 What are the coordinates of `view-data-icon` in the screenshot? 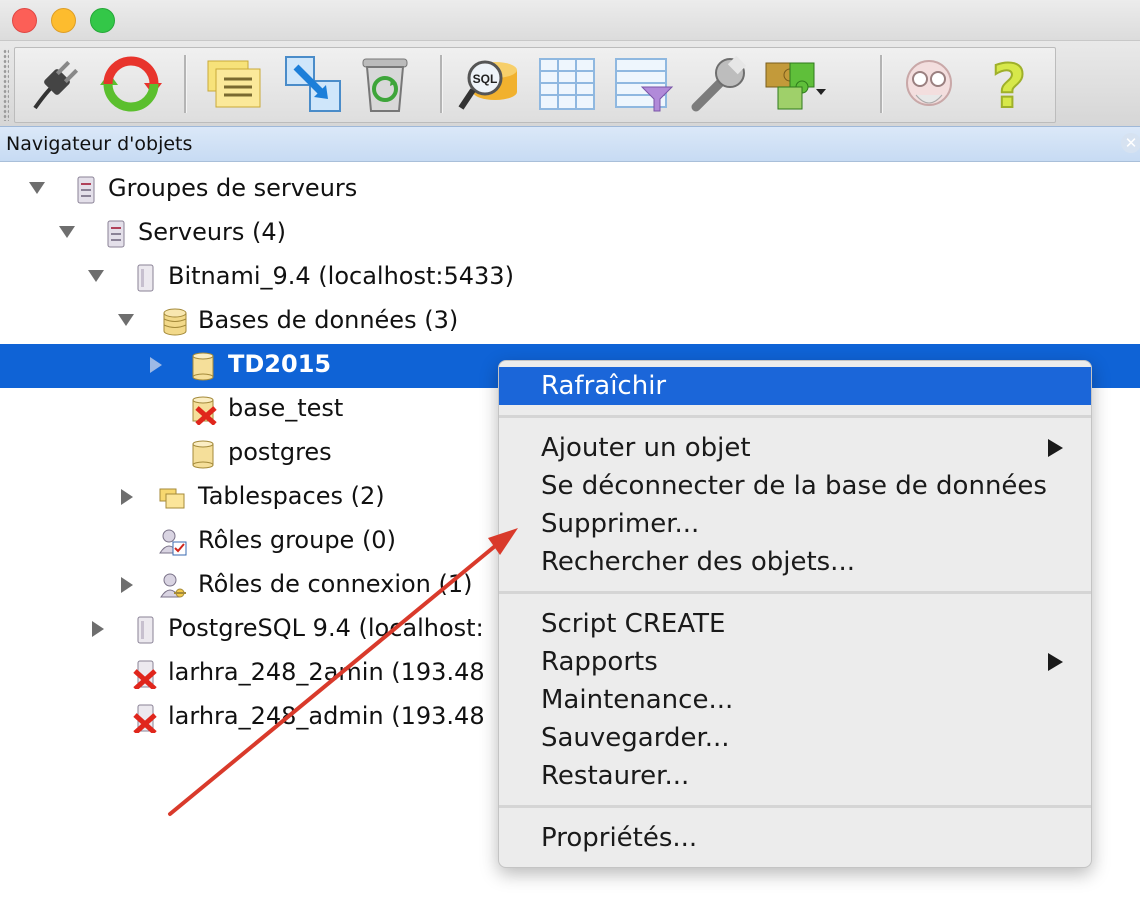 It's located at (567, 84).